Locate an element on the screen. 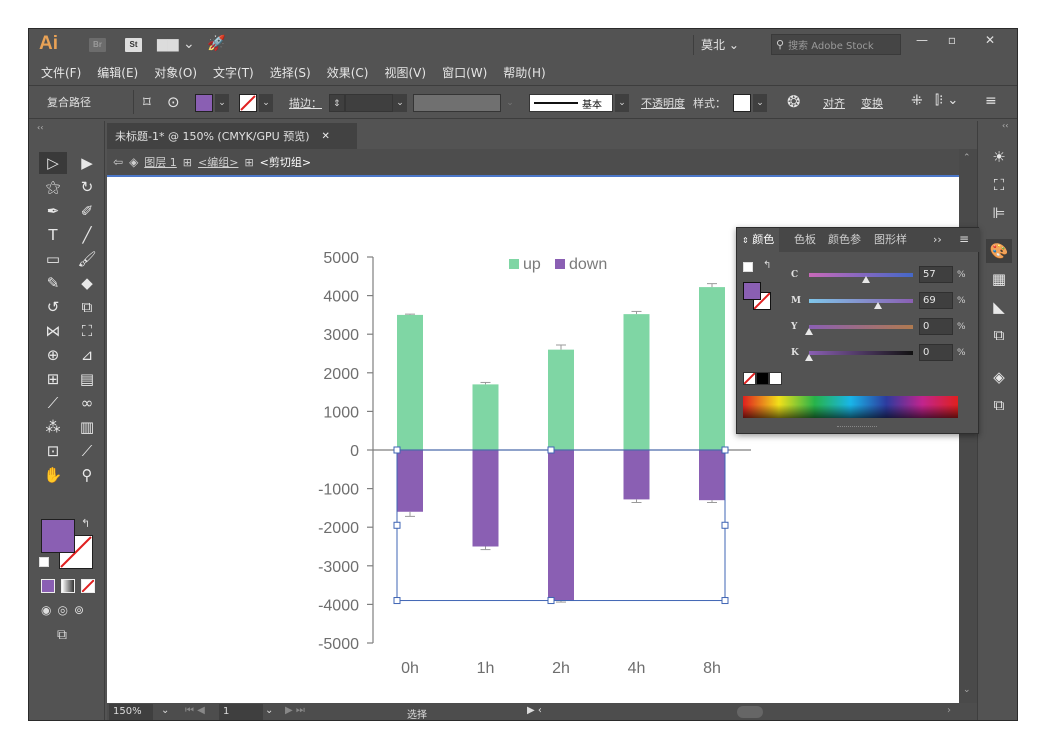 The width and height of the screenshot is (1042, 749). variable-width-profile is located at coordinates (457, 103).